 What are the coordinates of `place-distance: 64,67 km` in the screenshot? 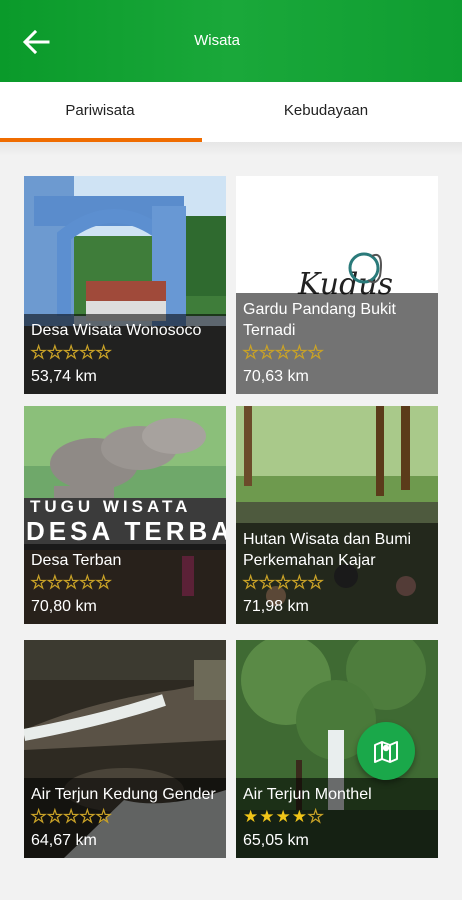 It's located at (64, 840).